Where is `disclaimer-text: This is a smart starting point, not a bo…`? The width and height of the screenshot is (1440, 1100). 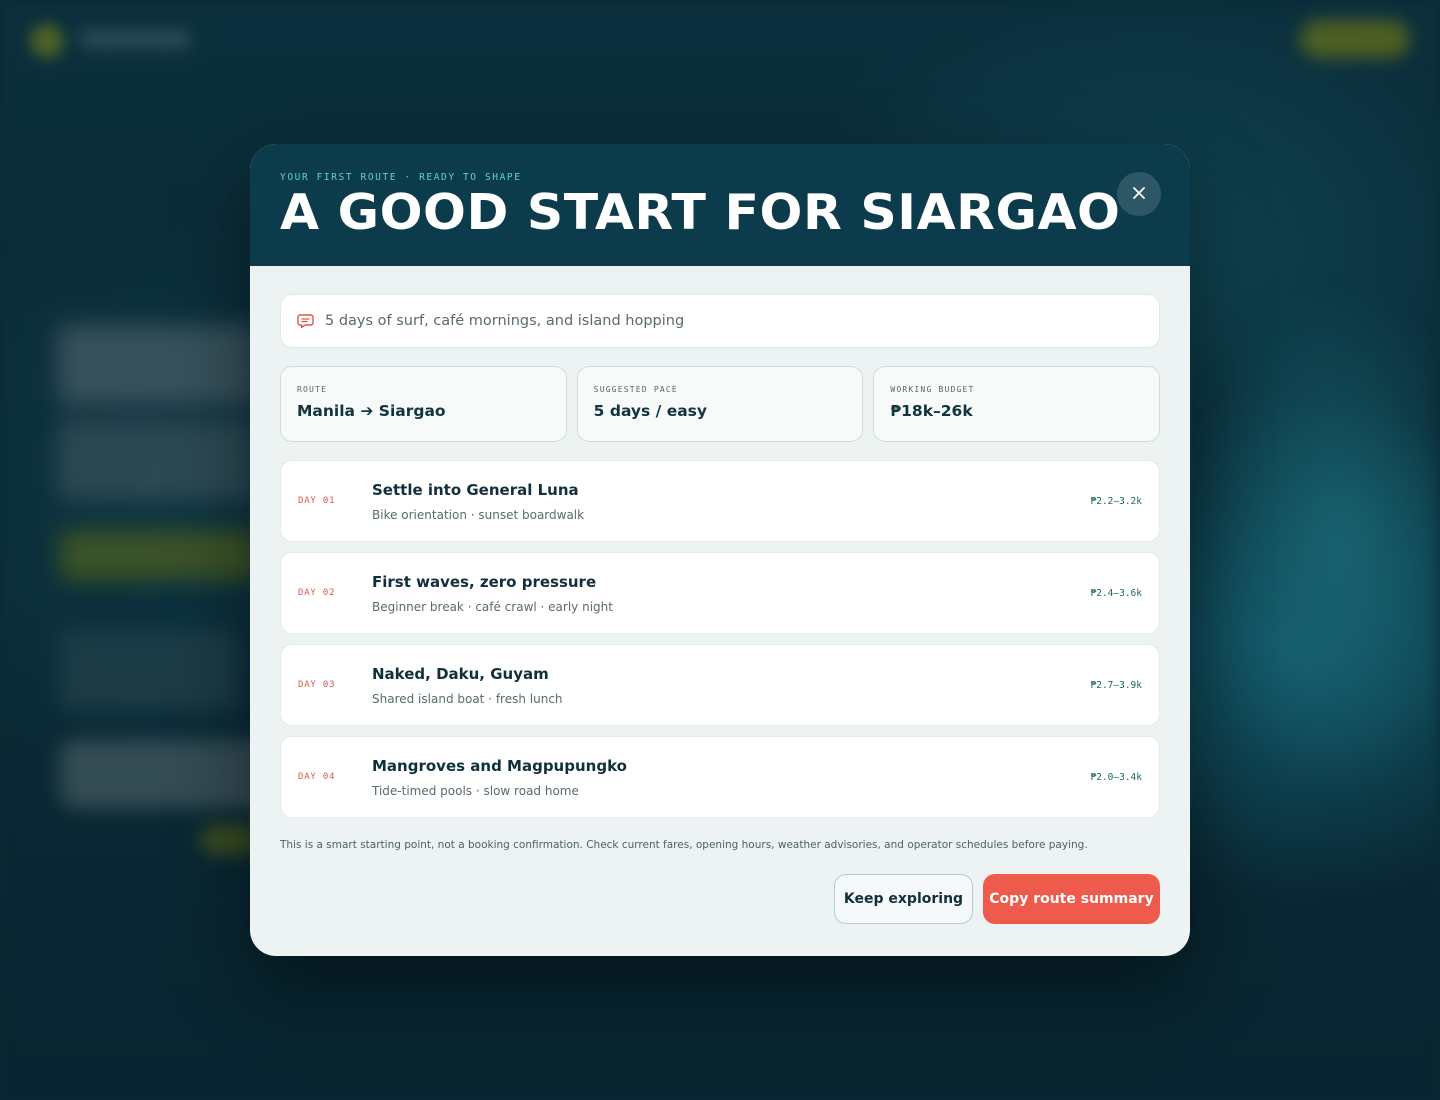 disclaimer-text: This is a smart starting point, not a bo… is located at coordinates (684, 845).